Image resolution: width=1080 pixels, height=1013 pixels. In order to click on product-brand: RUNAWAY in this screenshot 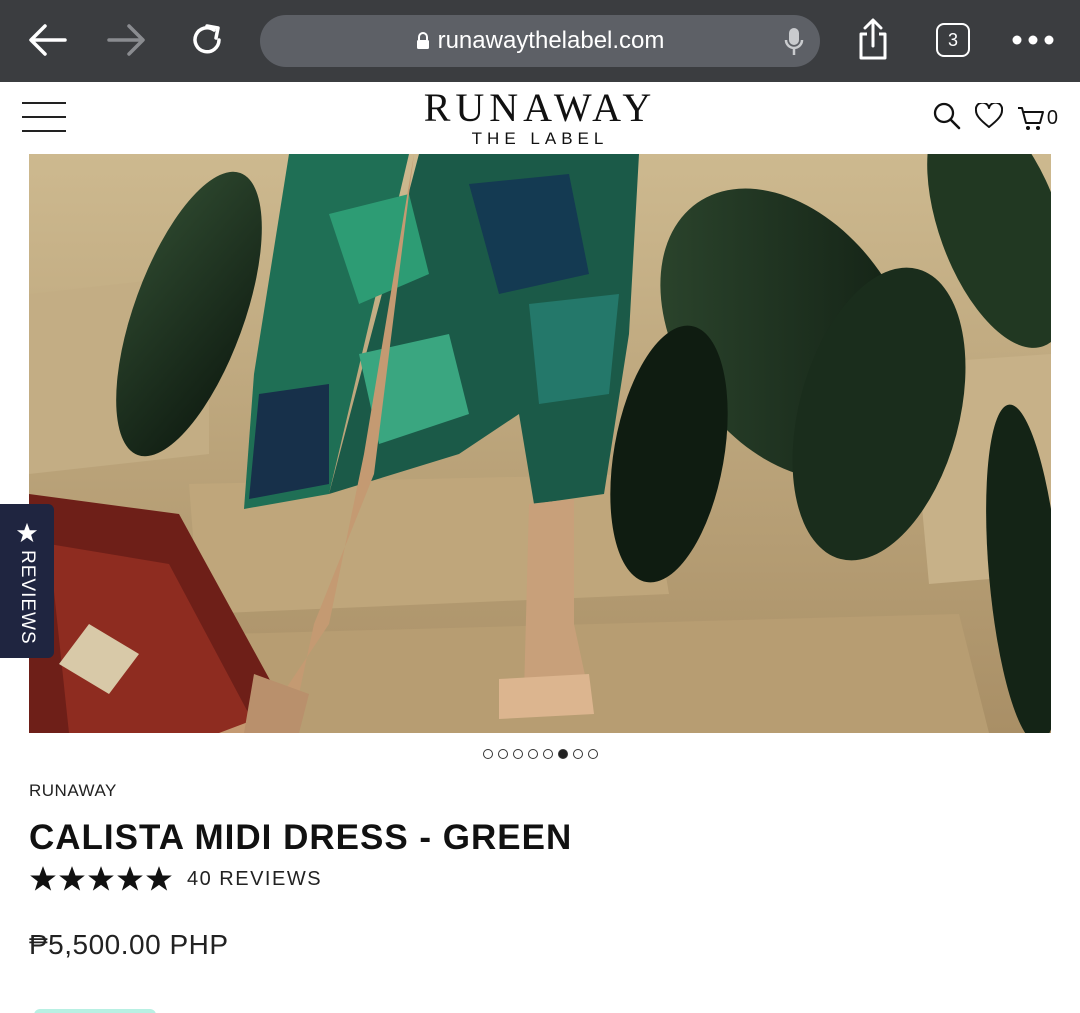, I will do `click(73, 790)`.